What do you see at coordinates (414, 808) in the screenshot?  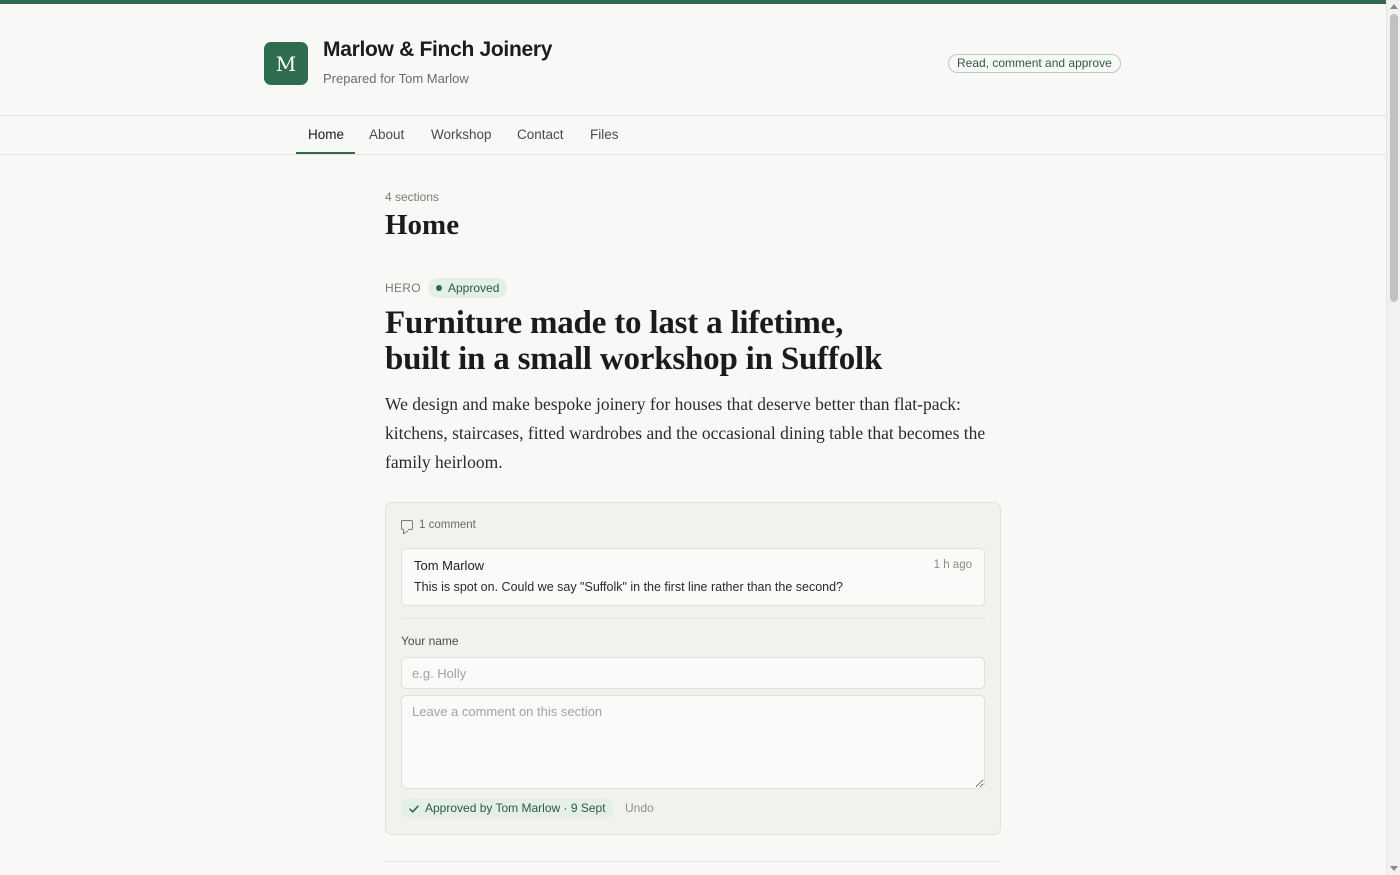 I see `check-icon` at bounding box center [414, 808].